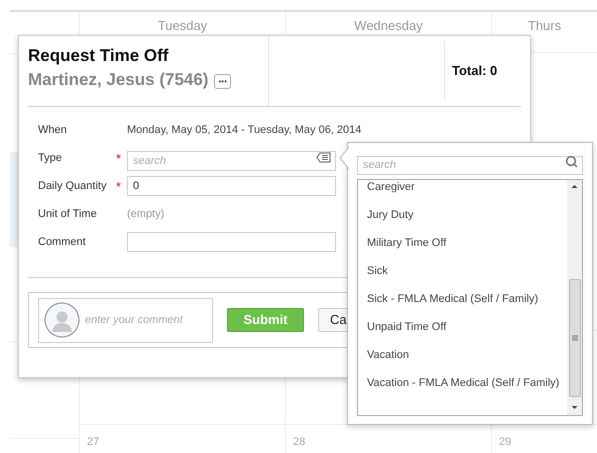  I want to click on day-header: Wednesday, so click(388, 25).